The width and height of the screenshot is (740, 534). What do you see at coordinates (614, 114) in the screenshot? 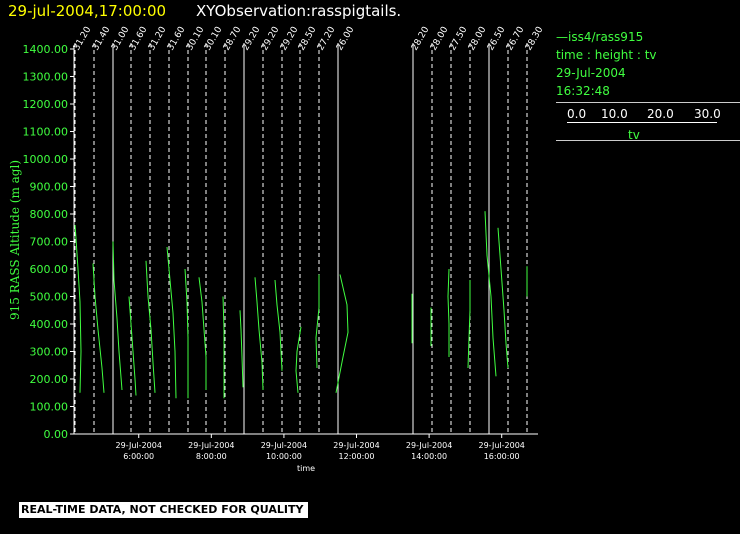
I see `scale-tick-1: 10.0` at bounding box center [614, 114].